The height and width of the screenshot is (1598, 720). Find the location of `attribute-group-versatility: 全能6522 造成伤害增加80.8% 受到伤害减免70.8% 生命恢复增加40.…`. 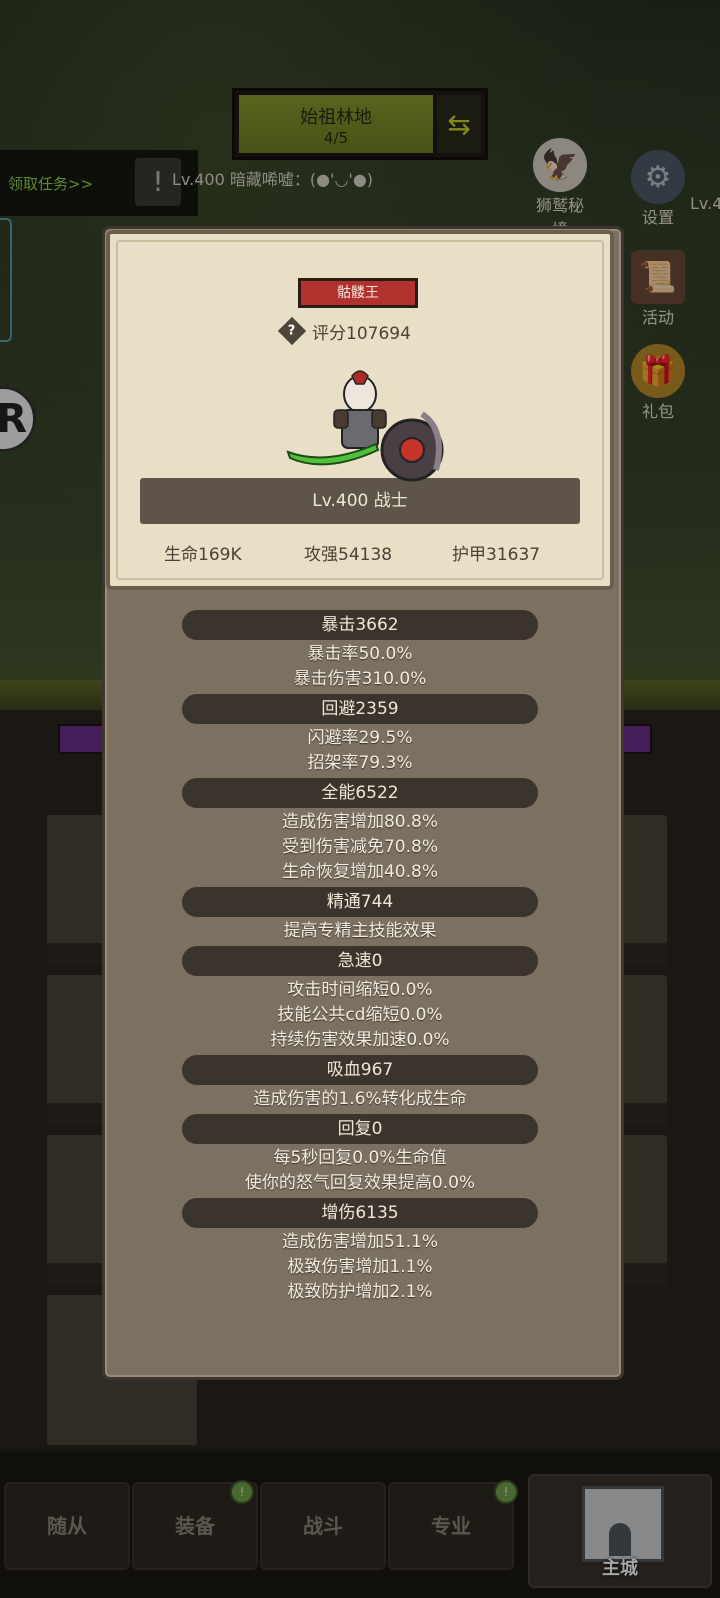

attribute-group-versatility: 全能6522 造成伤害增加80.8% 受到伤害减免70.8% 生命恢复增加40.… is located at coordinates (360, 831).